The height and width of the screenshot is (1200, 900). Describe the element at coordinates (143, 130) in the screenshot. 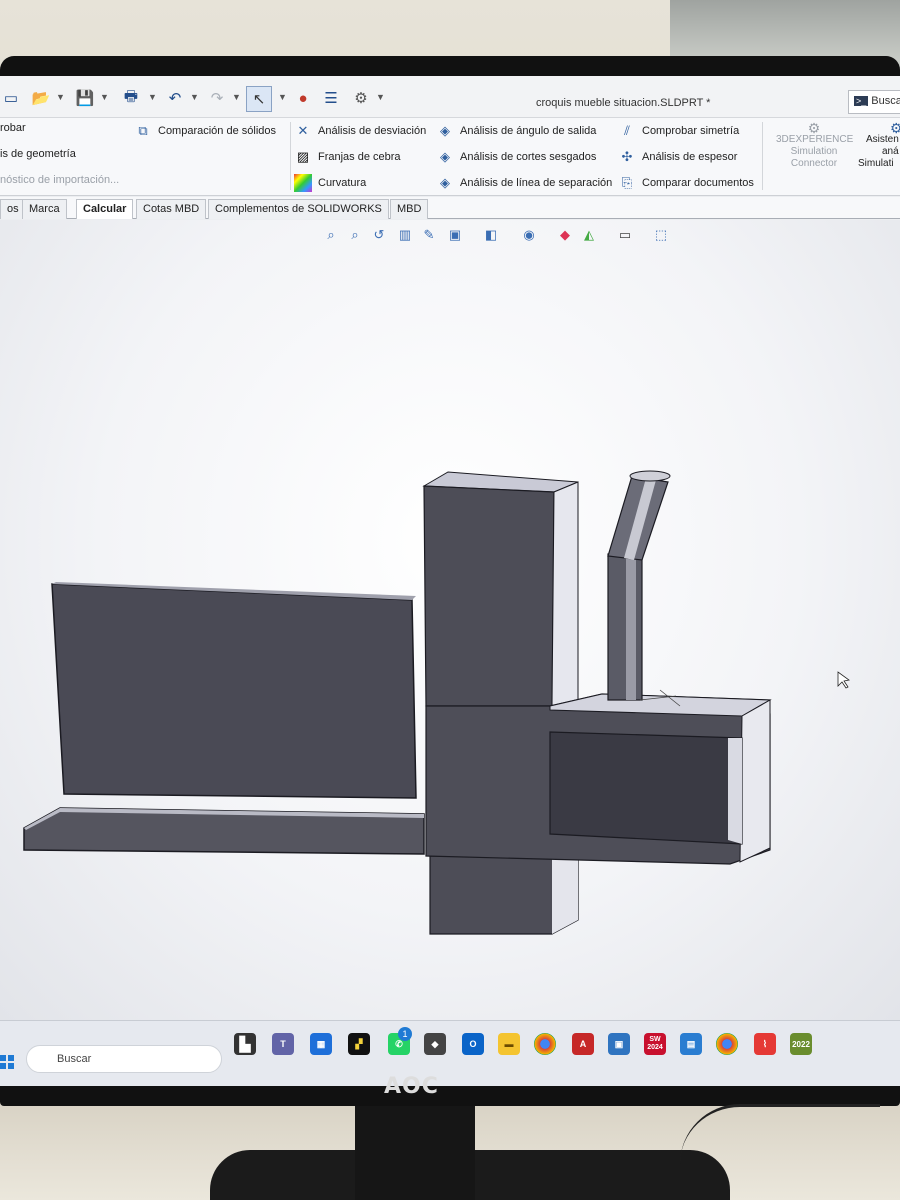

I see `compare-solids-icon: ⧉` at that location.